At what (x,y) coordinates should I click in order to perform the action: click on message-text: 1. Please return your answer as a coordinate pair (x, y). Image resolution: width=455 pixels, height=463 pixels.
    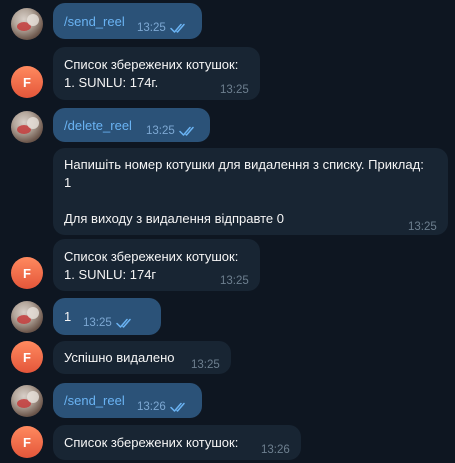
    Looking at the image, I should click on (68, 316).